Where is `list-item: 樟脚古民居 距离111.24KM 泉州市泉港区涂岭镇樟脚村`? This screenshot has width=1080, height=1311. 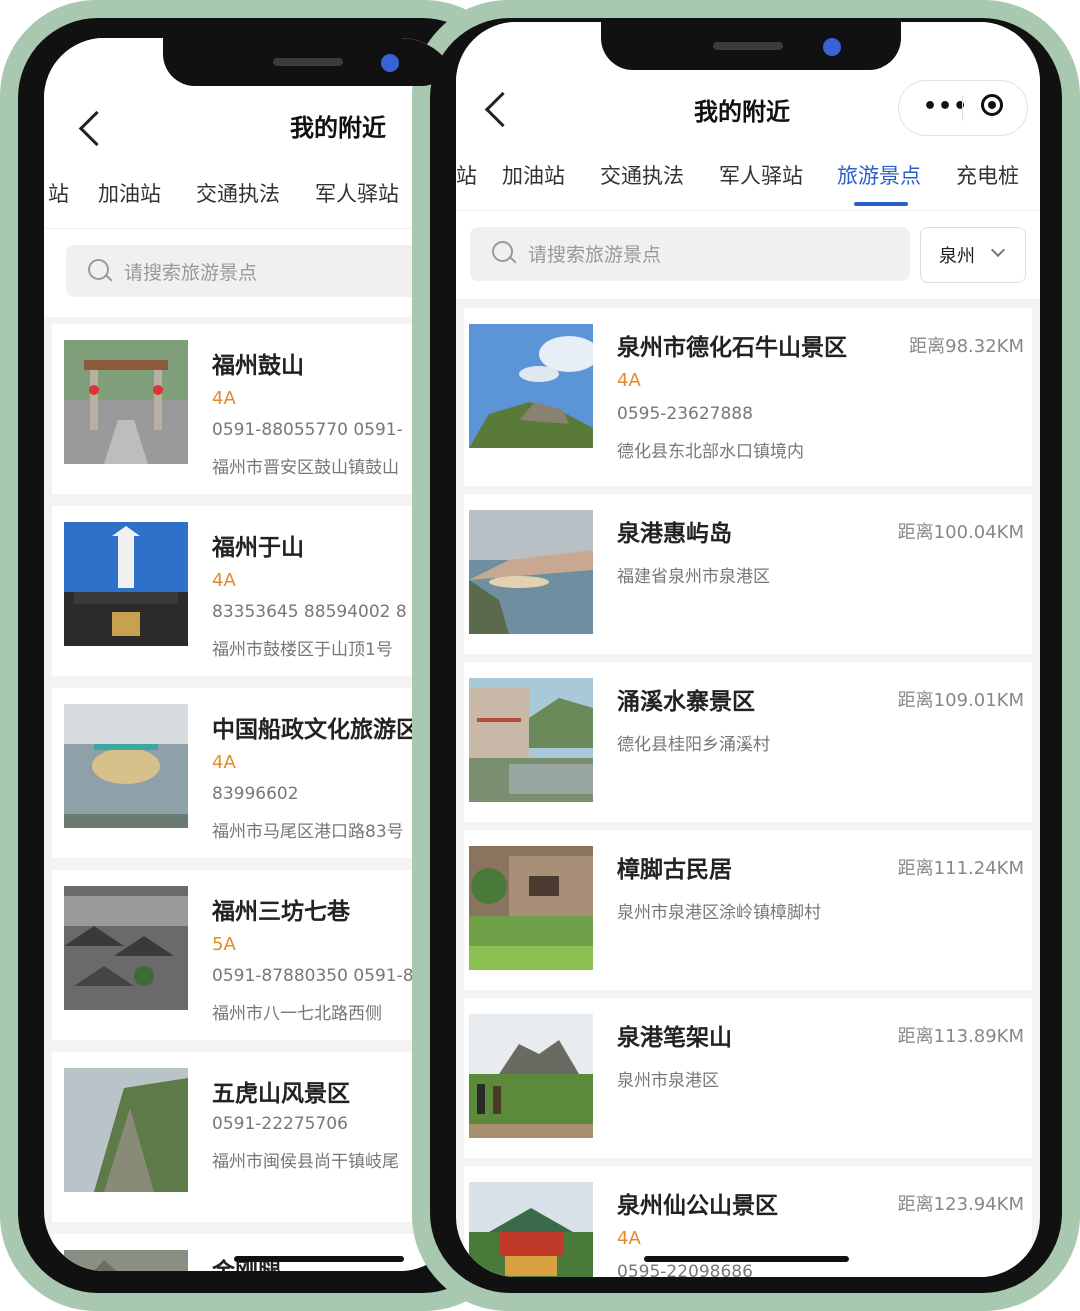 list-item: 樟脚古民居 距离111.24KM 泉州市泉港区涂岭镇樟脚村 is located at coordinates (748, 910).